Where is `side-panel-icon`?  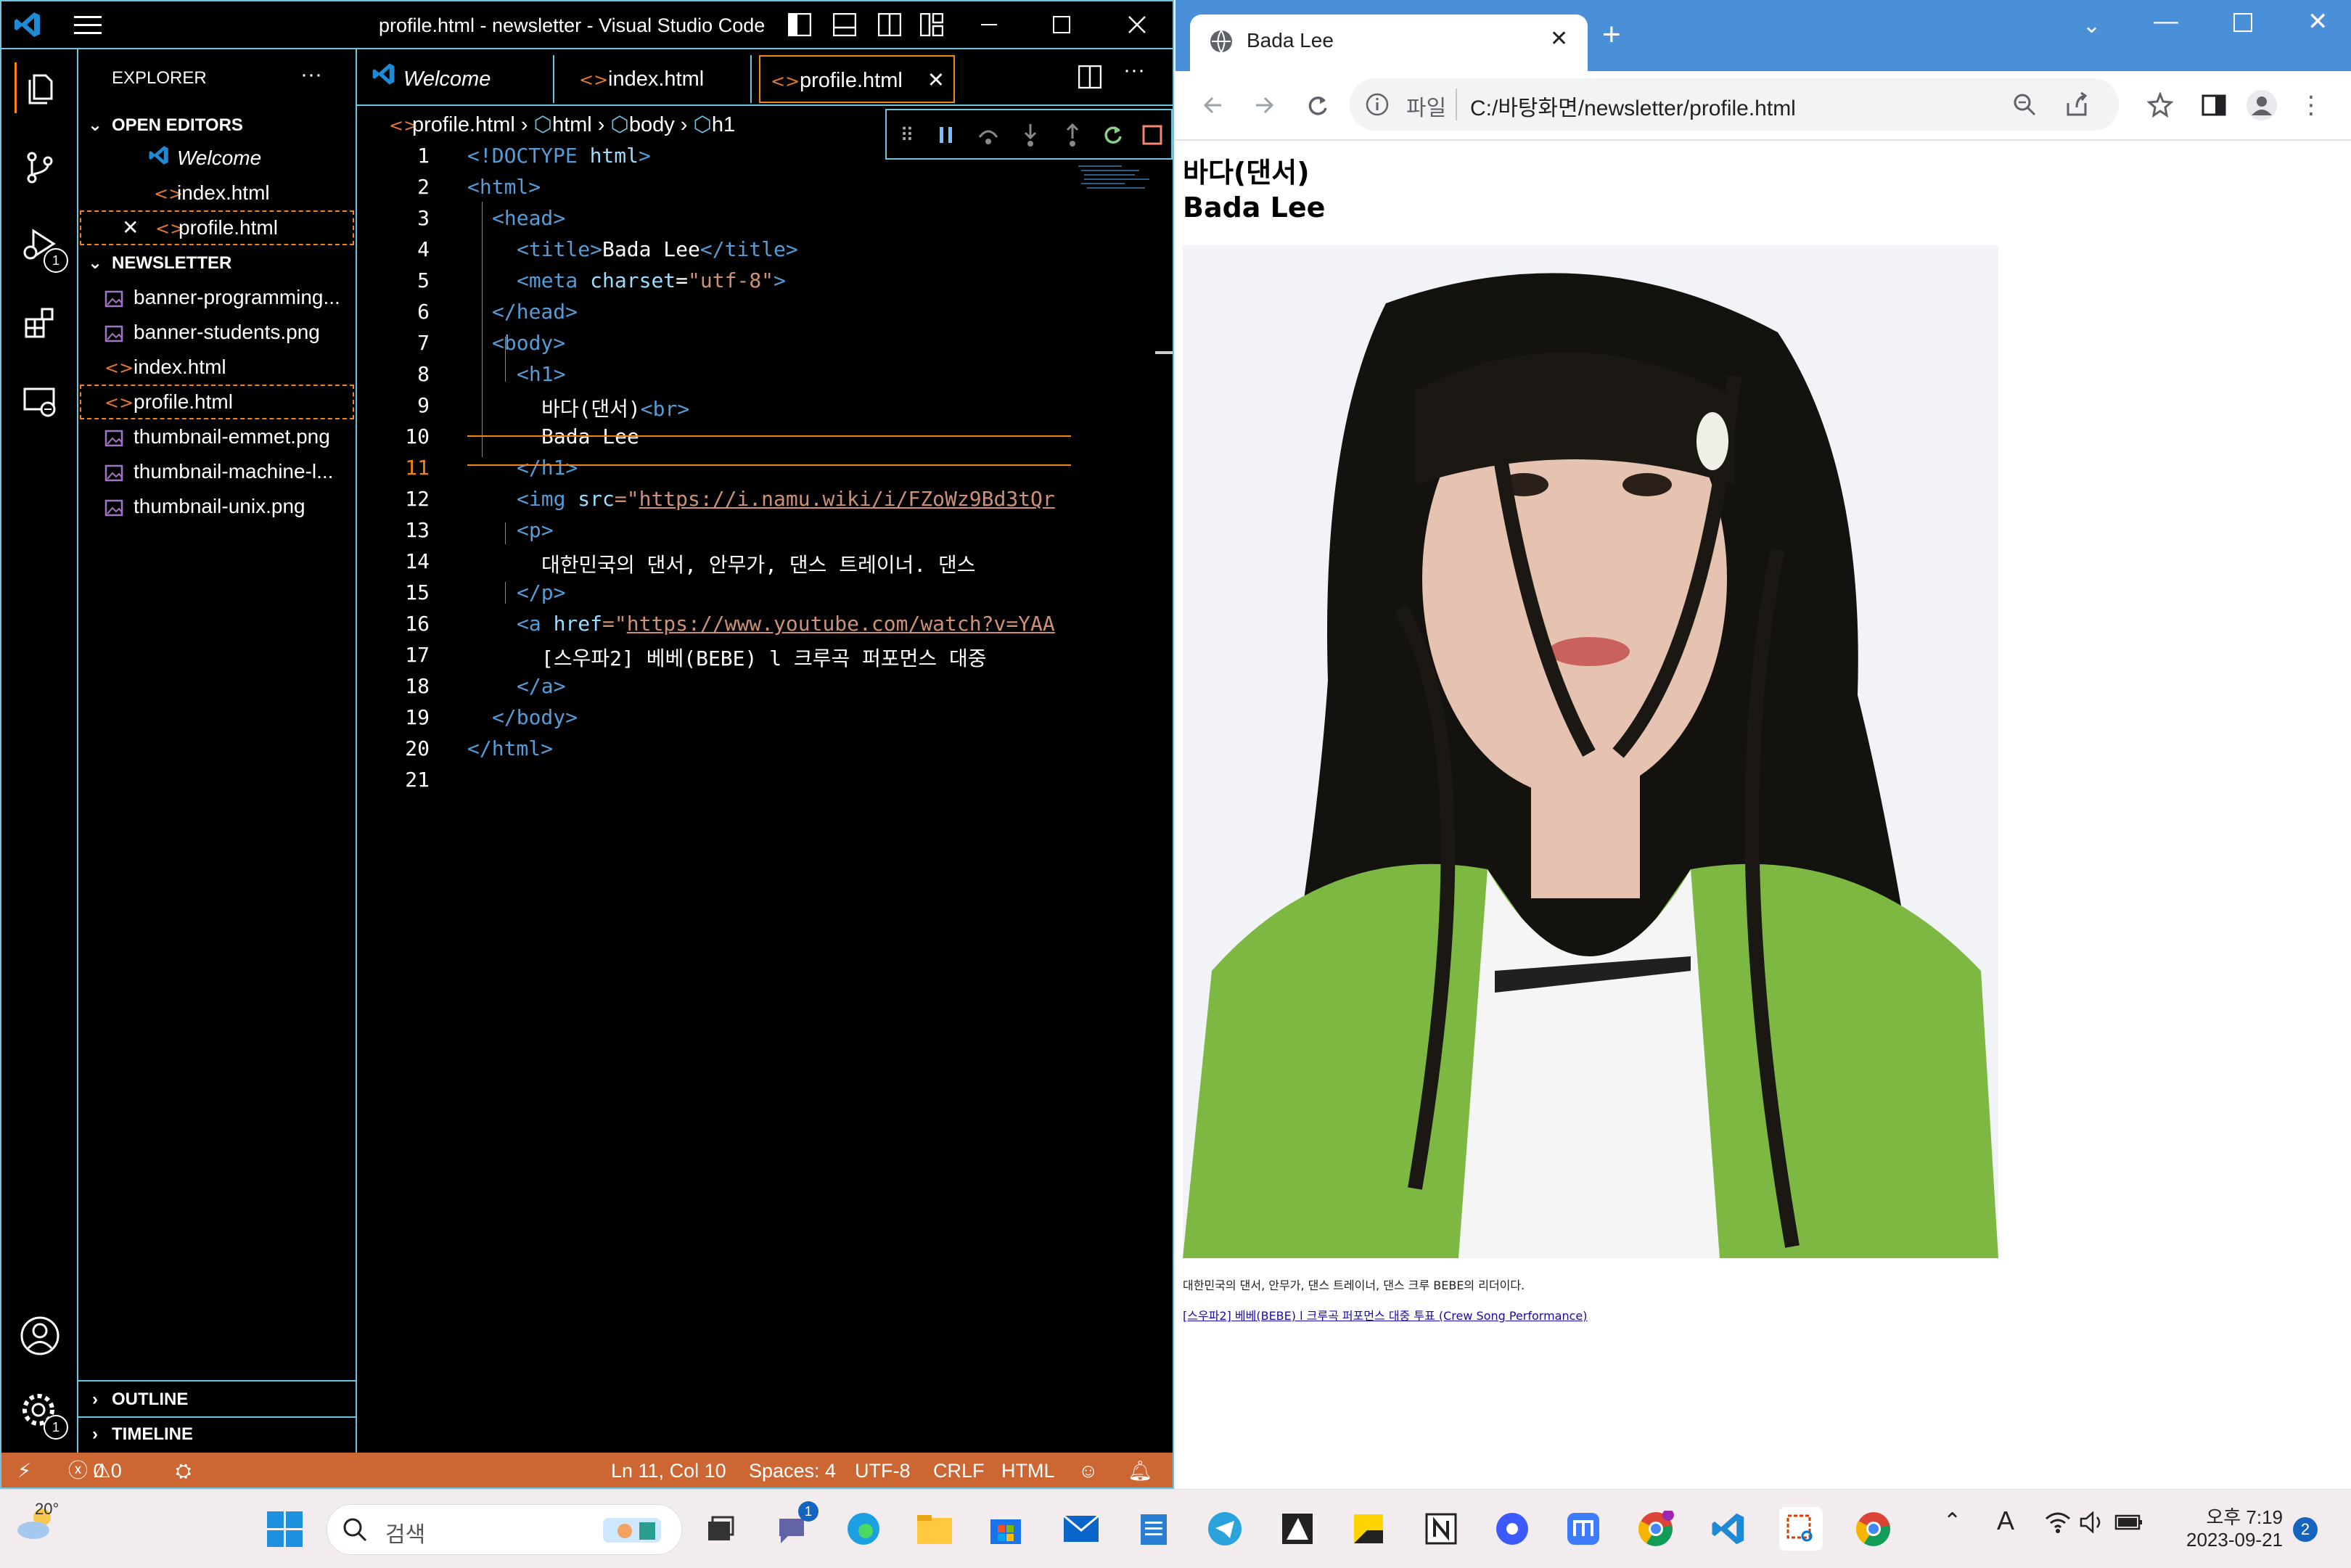
side-panel-icon is located at coordinates (2214, 105).